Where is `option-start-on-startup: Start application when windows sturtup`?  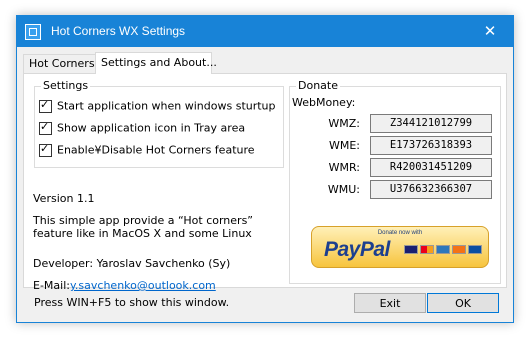 option-start-on-startup: Start application when windows sturtup is located at coordinates (157, 106).